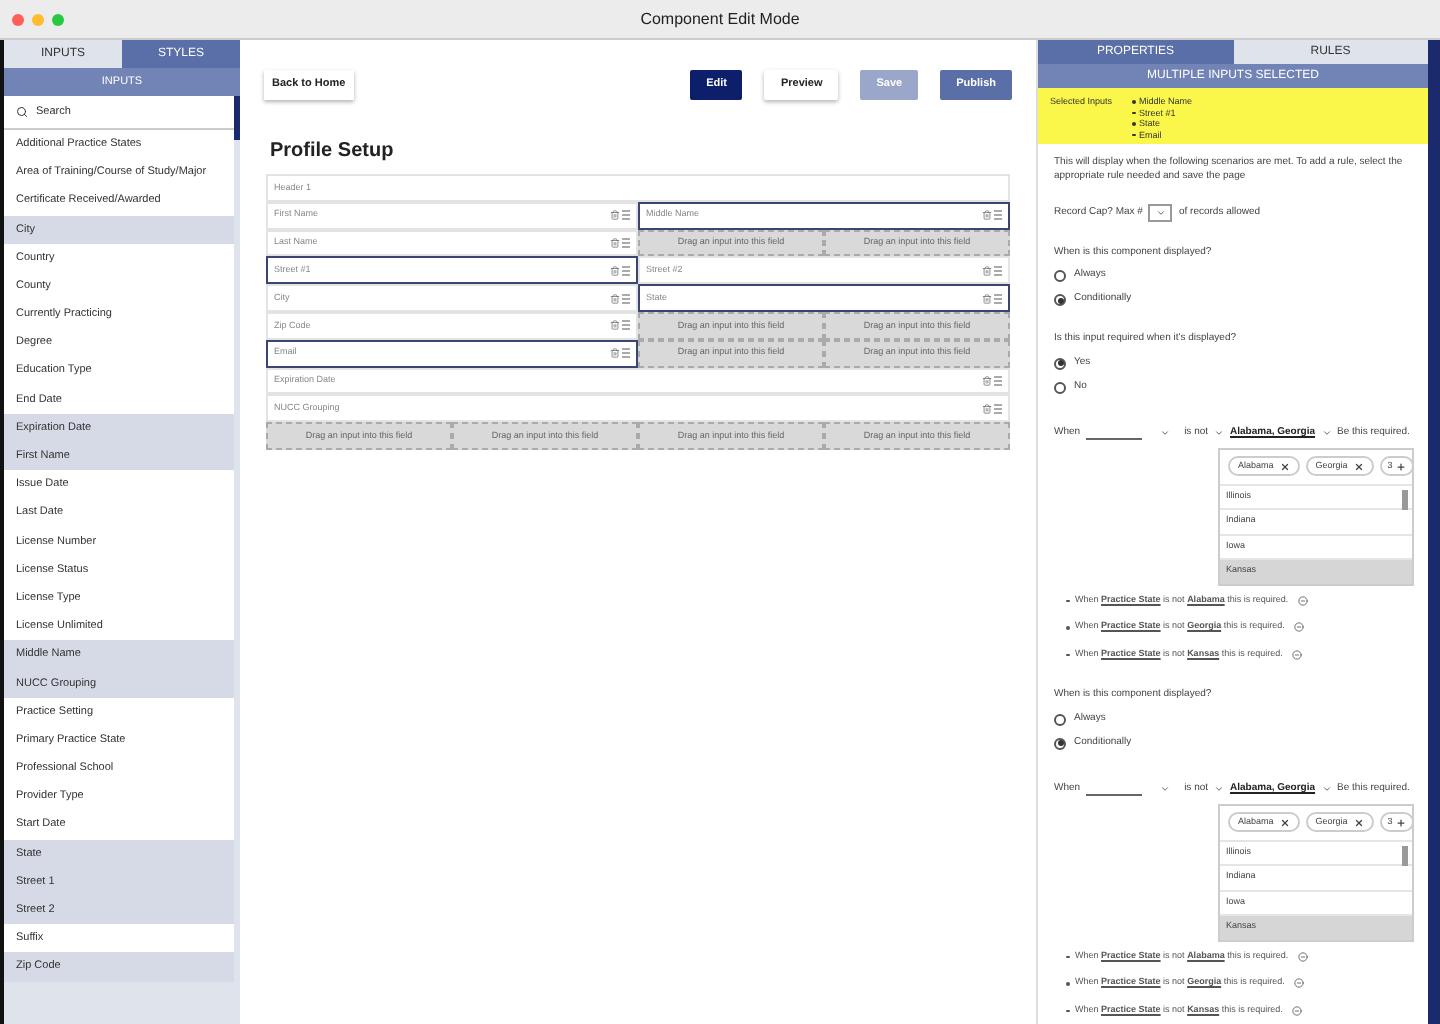 The image size is (1440, 1024). Describe the element at coordinates (720, 19) in the screenshot. I see `window-title: Component Edit Mode` at that location.